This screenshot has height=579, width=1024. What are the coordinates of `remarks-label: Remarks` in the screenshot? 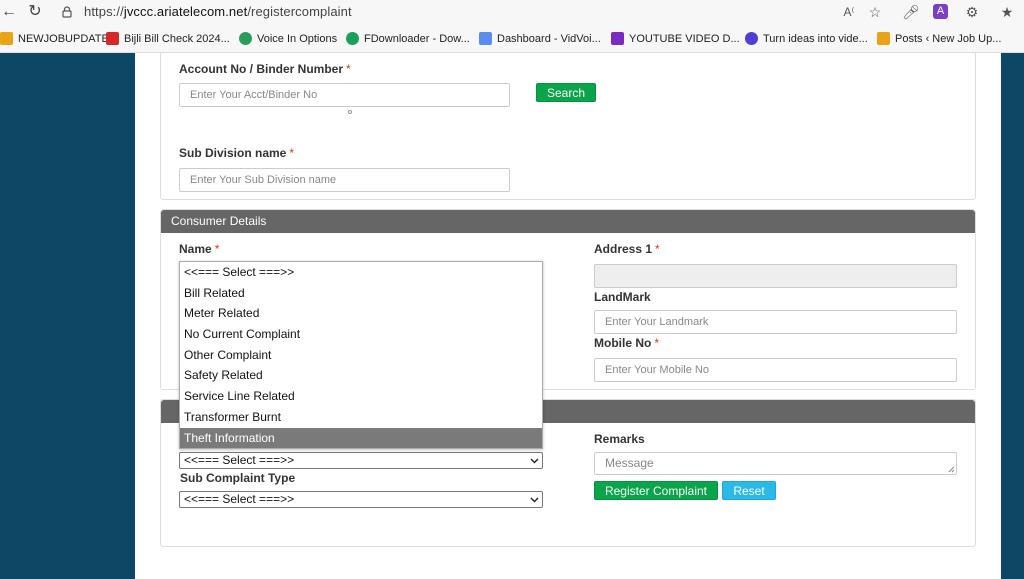 It's located at (619, 439).